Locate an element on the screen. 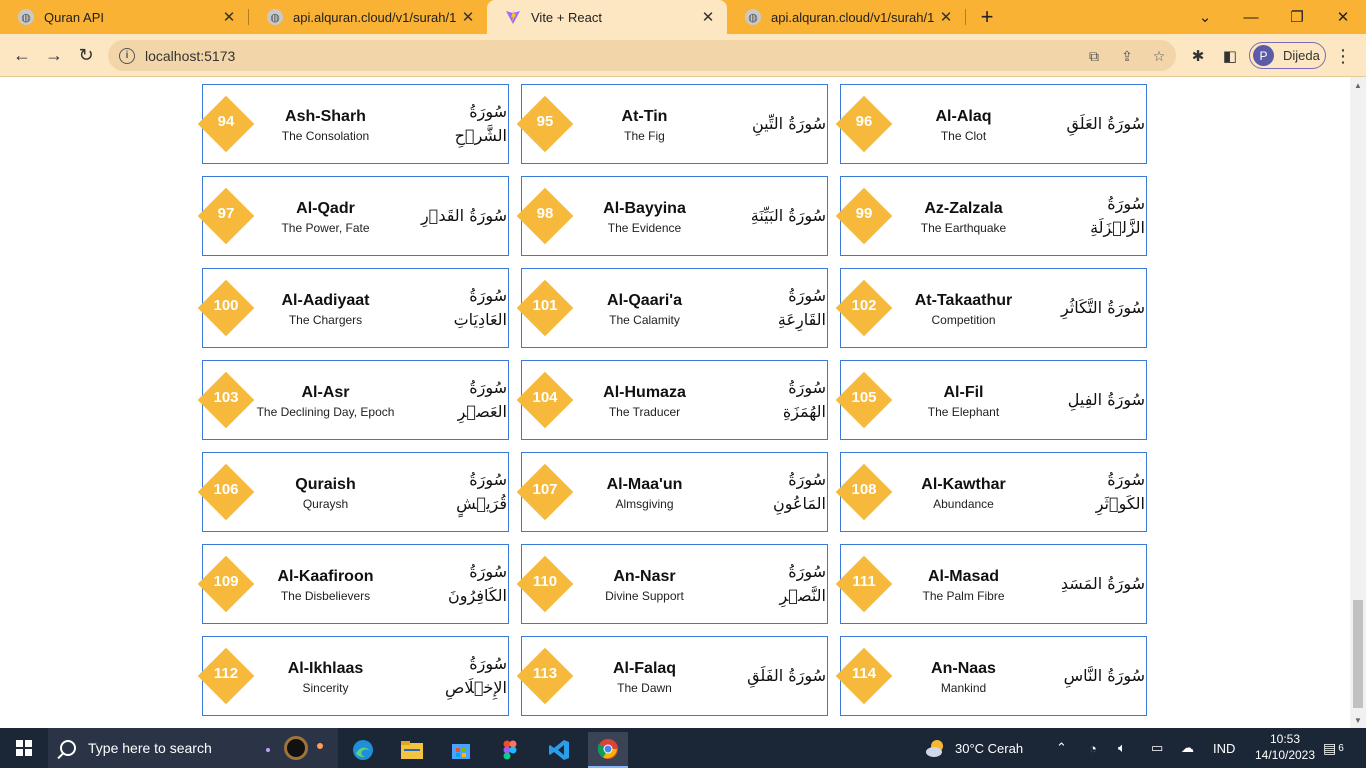  surah-card: 114 An-Naas Mankind سُورَةُ النَّاسِ is located at coordinates (991, 676).